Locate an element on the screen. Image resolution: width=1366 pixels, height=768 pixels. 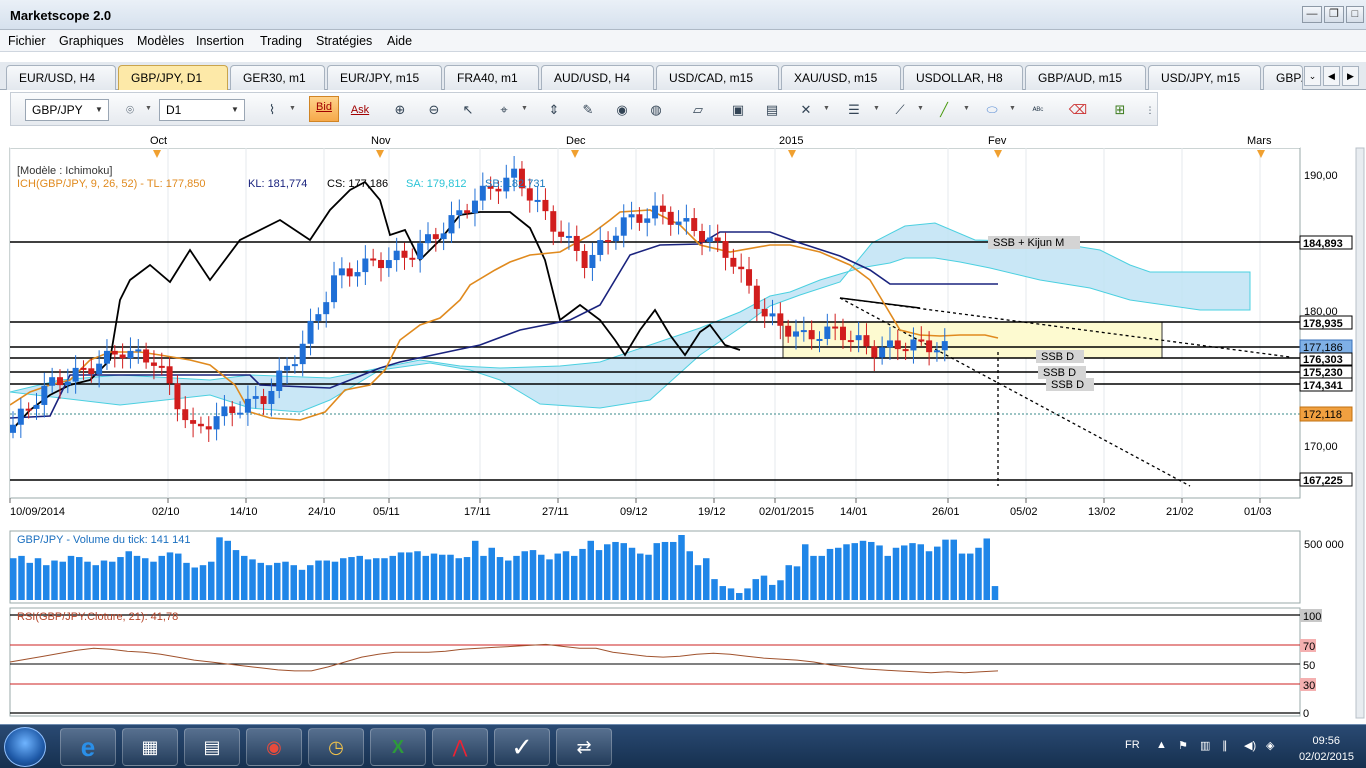
image-icon: ▣ is located at coordinates (738, 110).